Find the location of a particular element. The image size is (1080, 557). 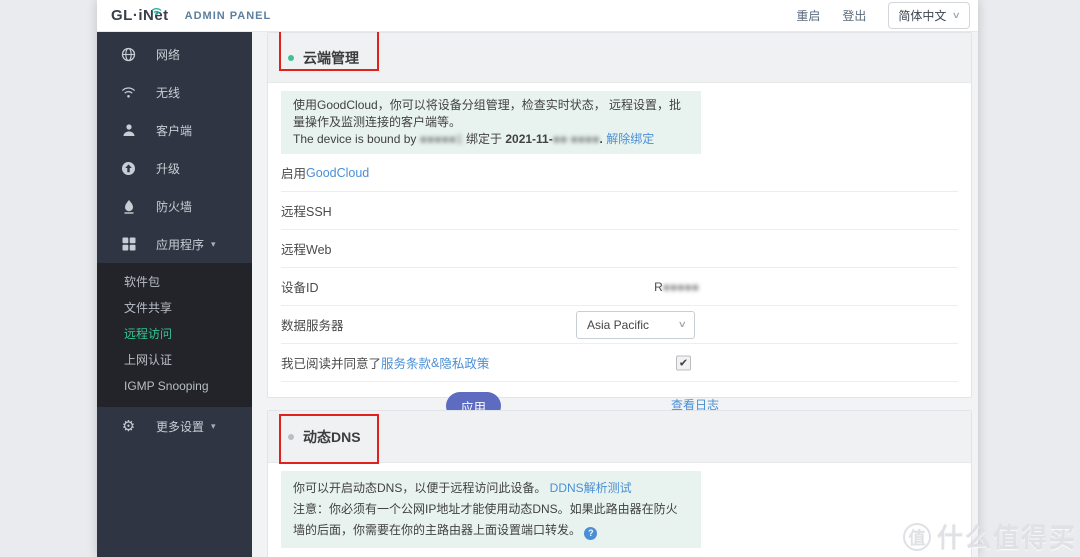

topbar: GL·iNet ADMIN PANEL 重启 登出 简体中文 ∨ is located at coordinates (537, 16).